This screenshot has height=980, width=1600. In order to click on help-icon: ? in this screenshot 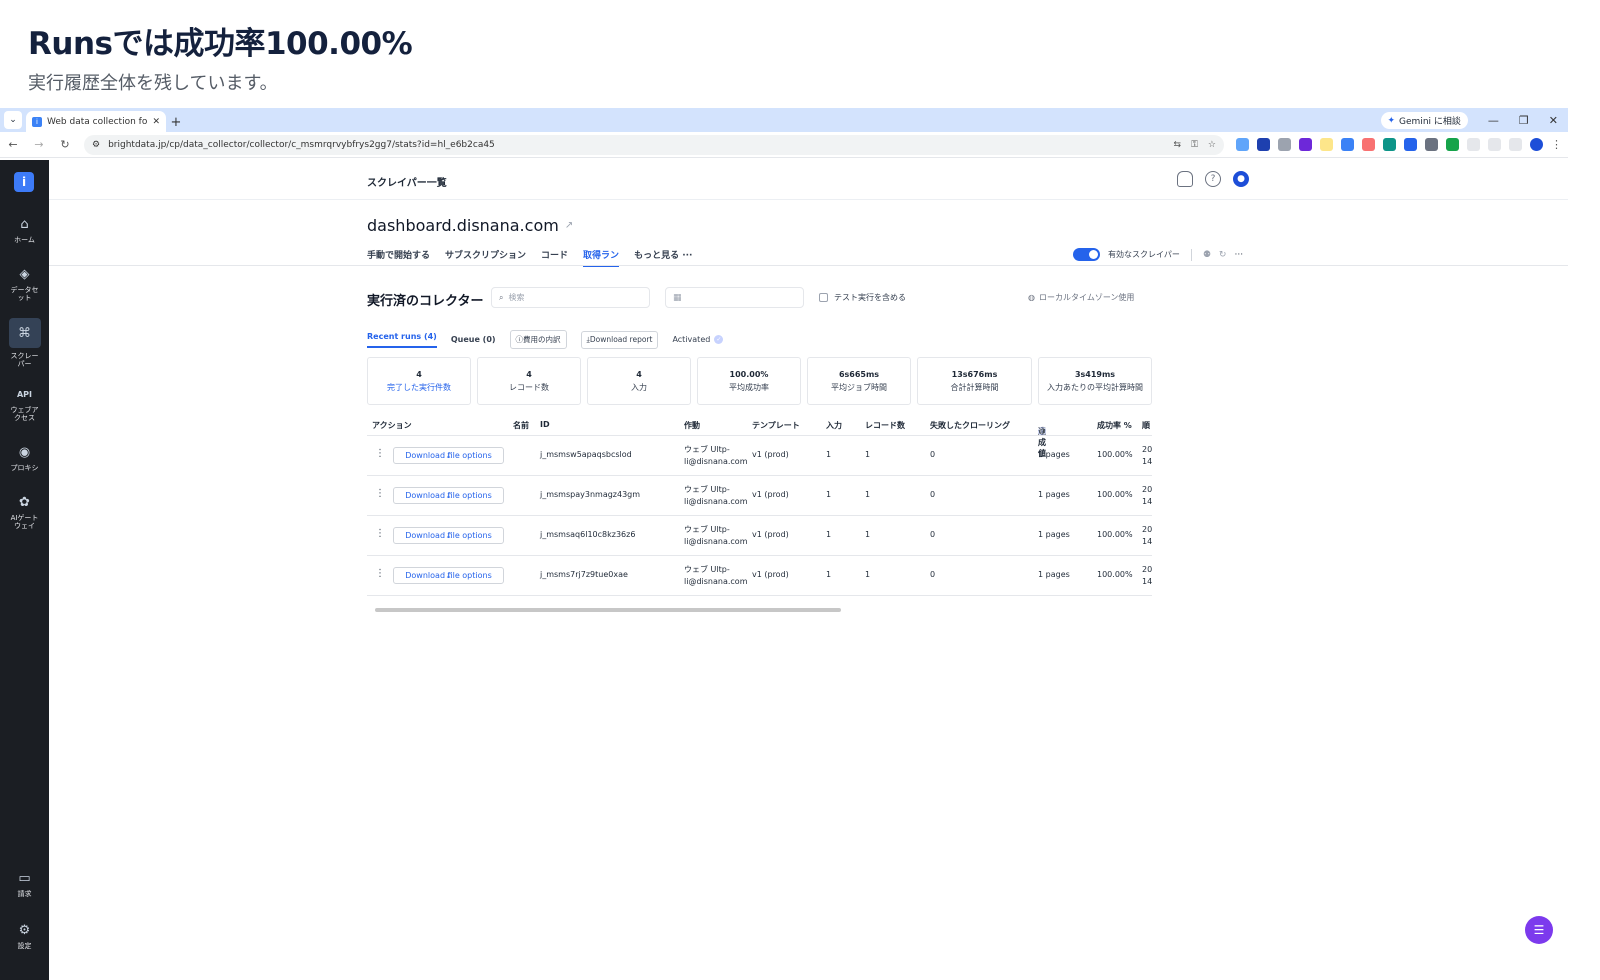, I will do `click(1213, 179)`.